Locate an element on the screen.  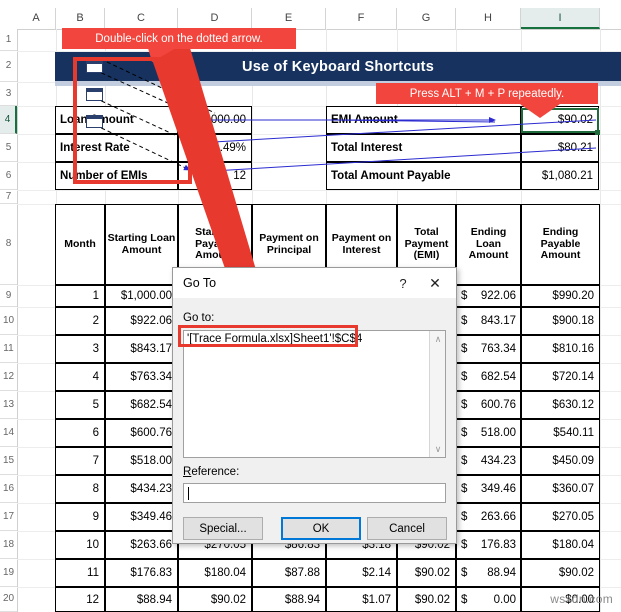
table-row-9-cell-7: $180.04 is located at coordinates (560, 545).